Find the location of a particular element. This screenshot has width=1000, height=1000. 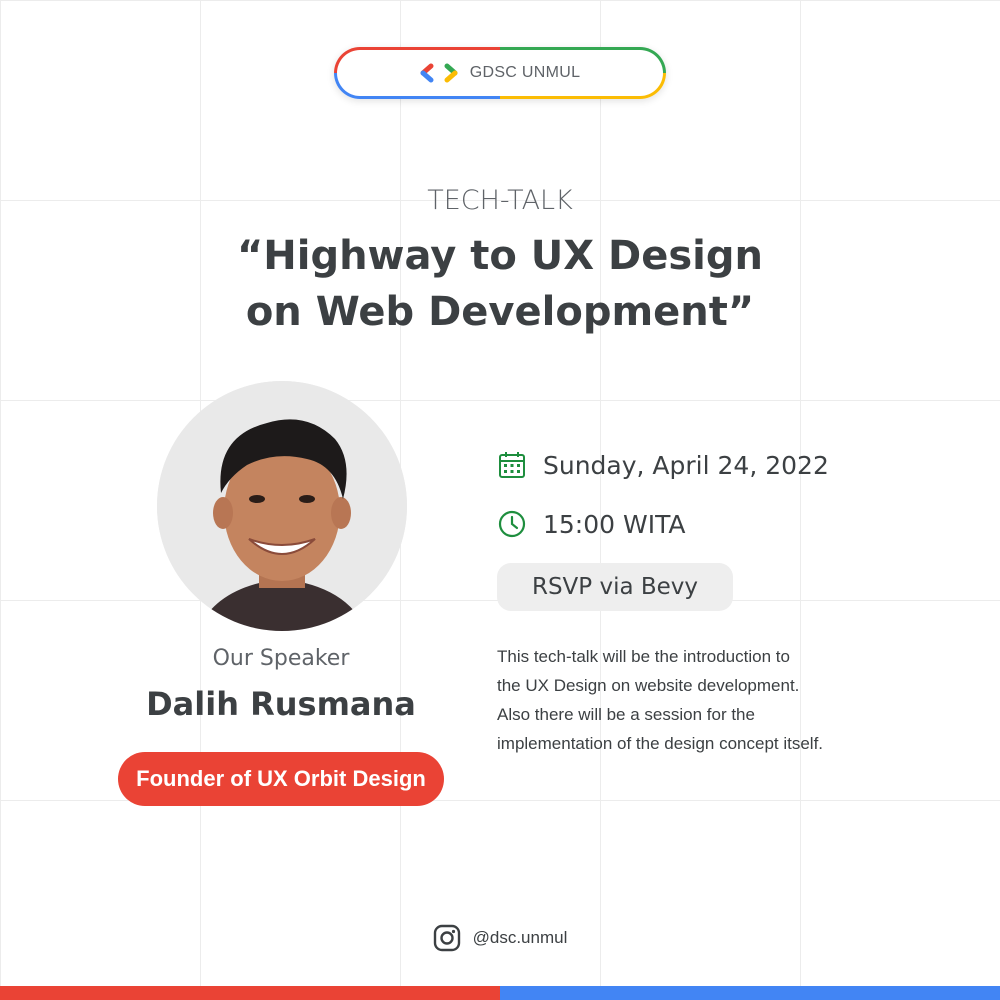

rsvp-button: RSVP via Bevy is located at coordinates (615, 587).